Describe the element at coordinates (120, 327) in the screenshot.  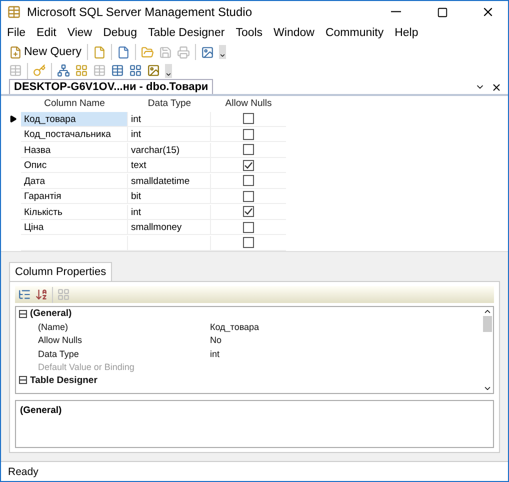
I see `property-name: (Name)` at that location.